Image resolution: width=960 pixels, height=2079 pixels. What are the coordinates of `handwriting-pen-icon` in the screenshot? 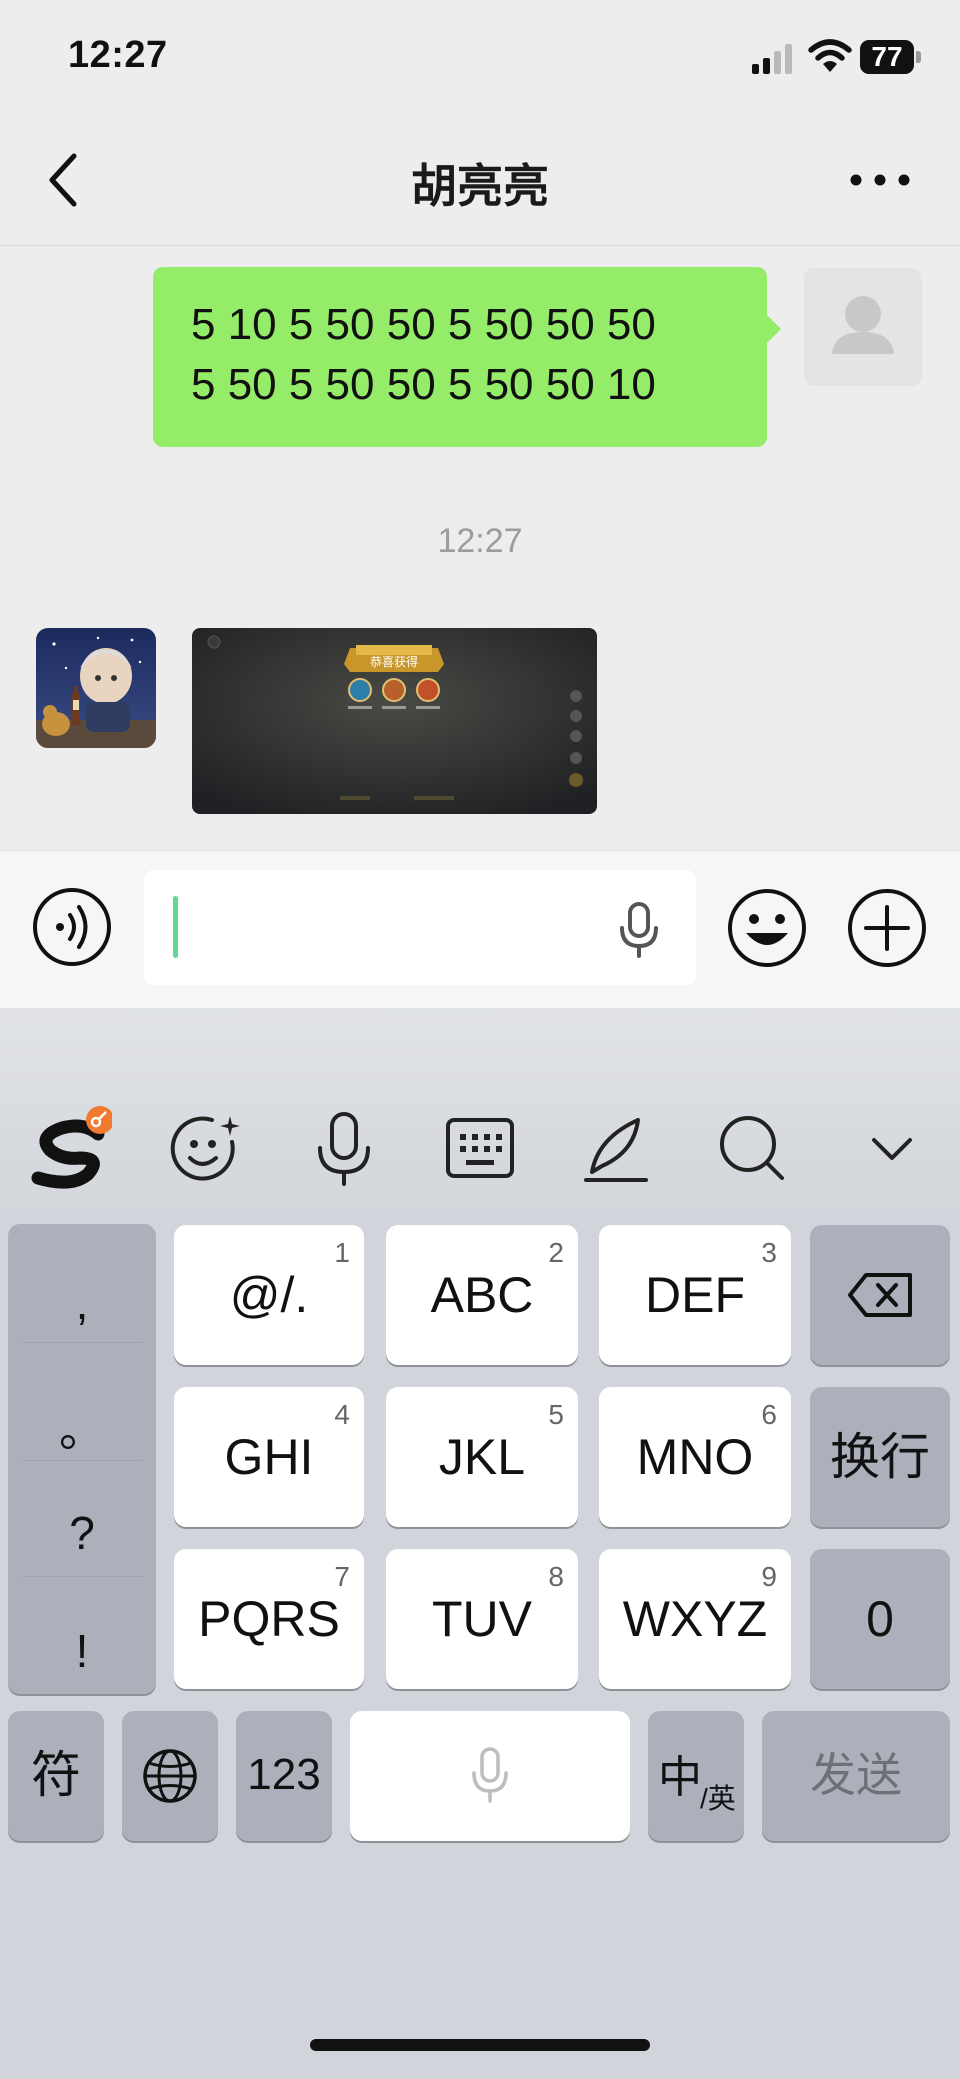 It's located at (616, 1148).